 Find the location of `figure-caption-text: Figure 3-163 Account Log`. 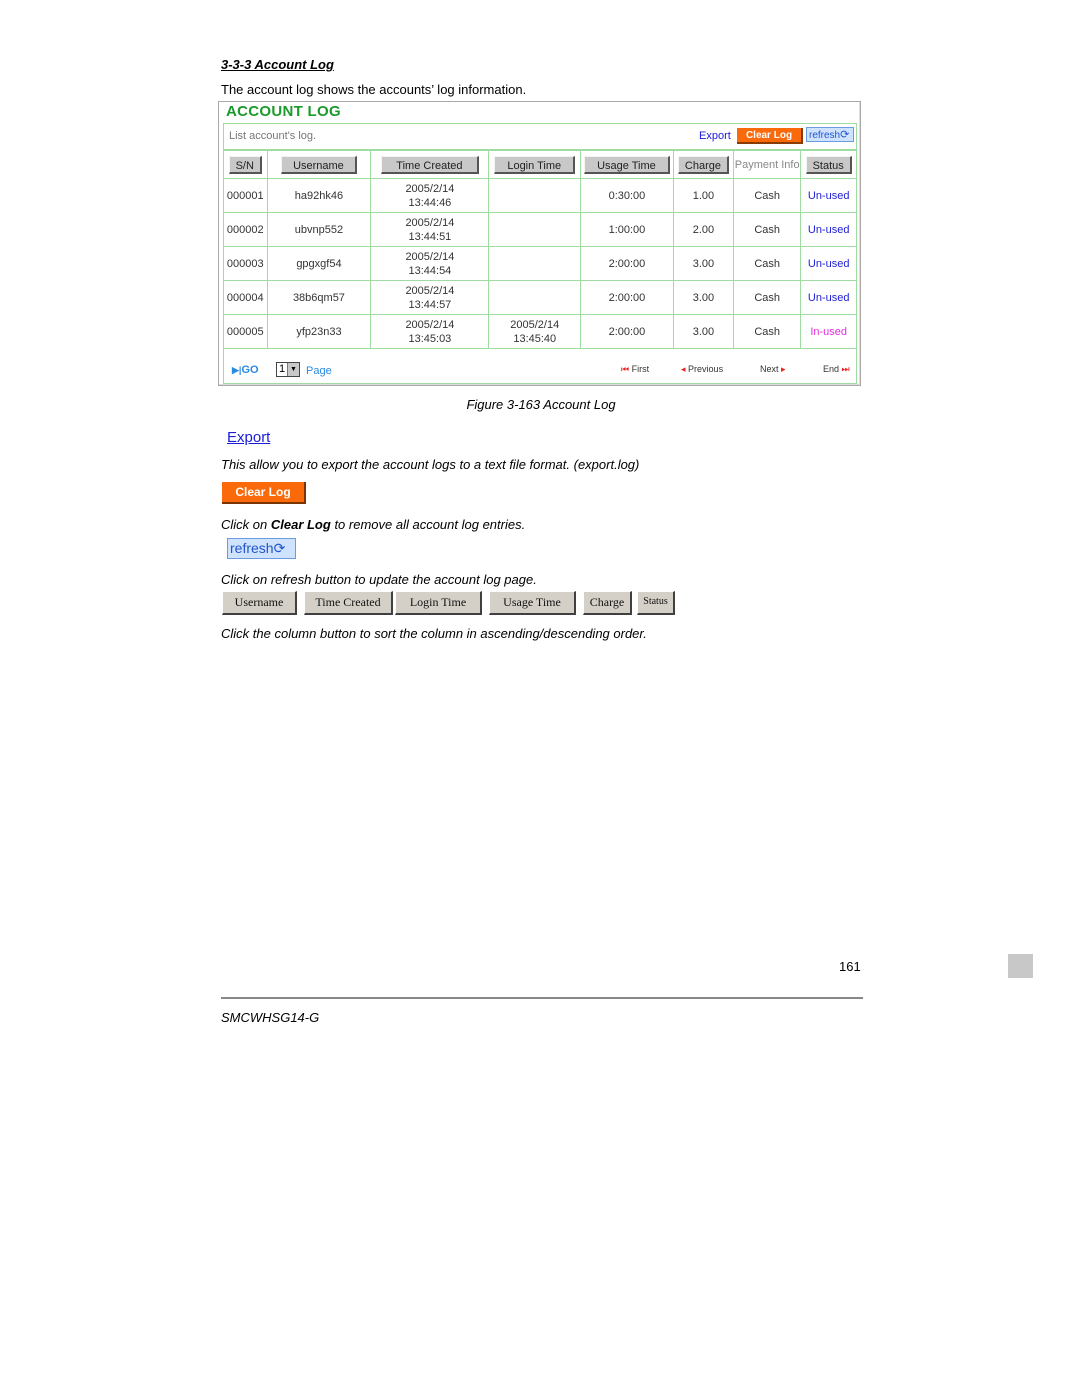

figure-caption-text: Figure 3-163 Account Log is located at coordinates (541, 404).